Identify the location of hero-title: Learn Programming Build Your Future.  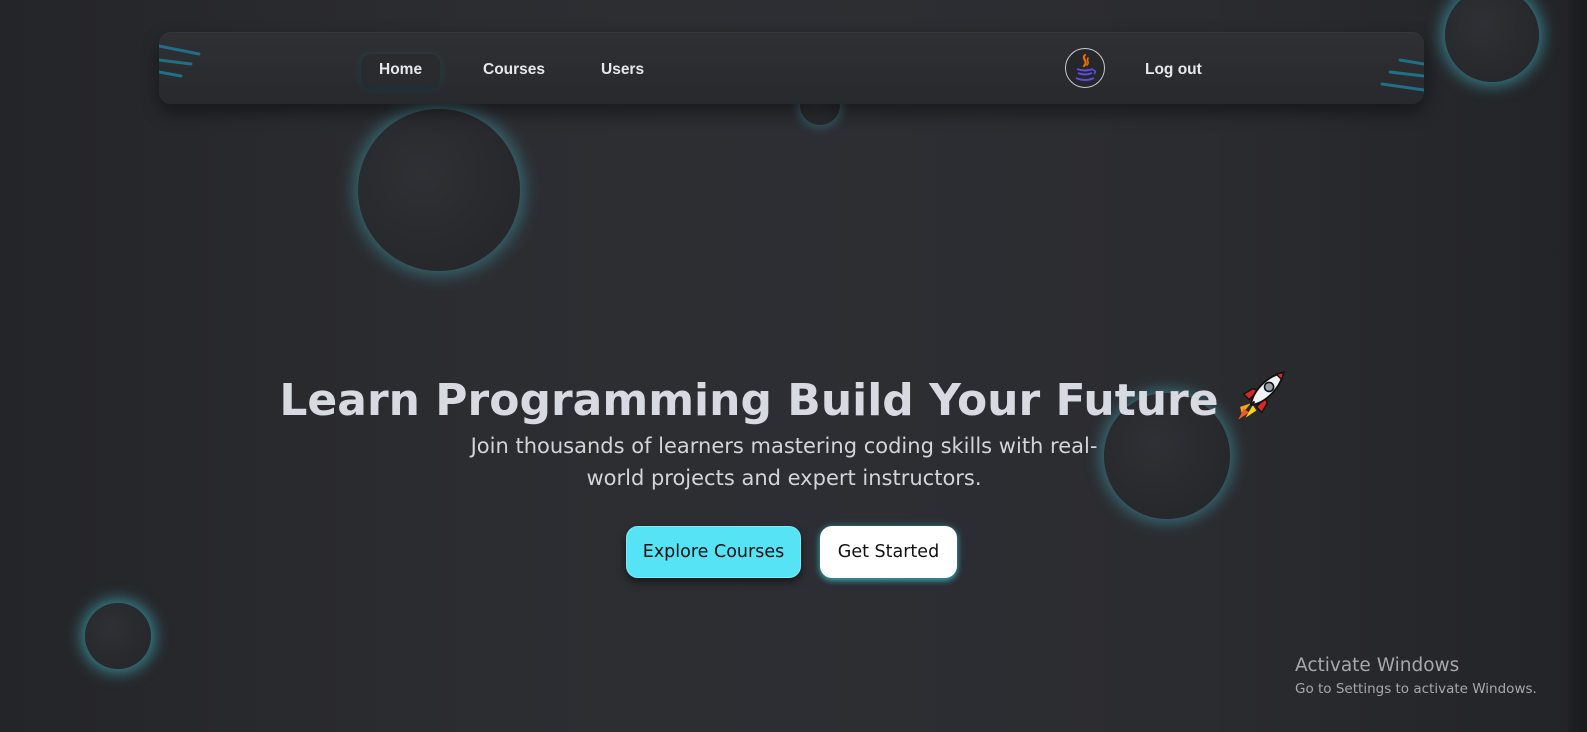
(784, 396).